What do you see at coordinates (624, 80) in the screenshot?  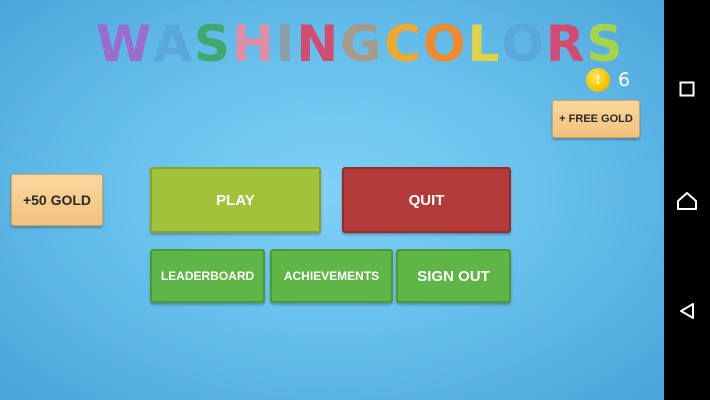 I see `coin-count: 6` at bounding box center [624, 80].